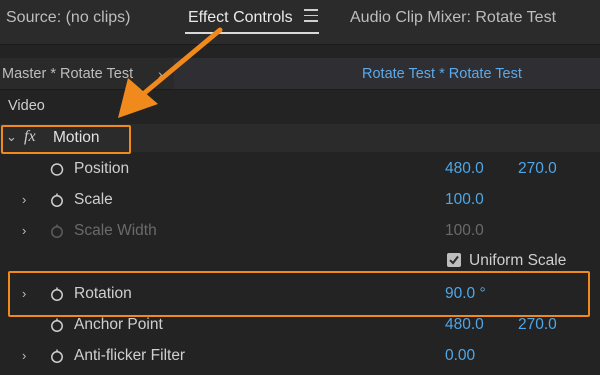 Image resolution: width=600 pixels, height=375 pixels. I want to click on annotation-arrow-icon, so click(170, 72).